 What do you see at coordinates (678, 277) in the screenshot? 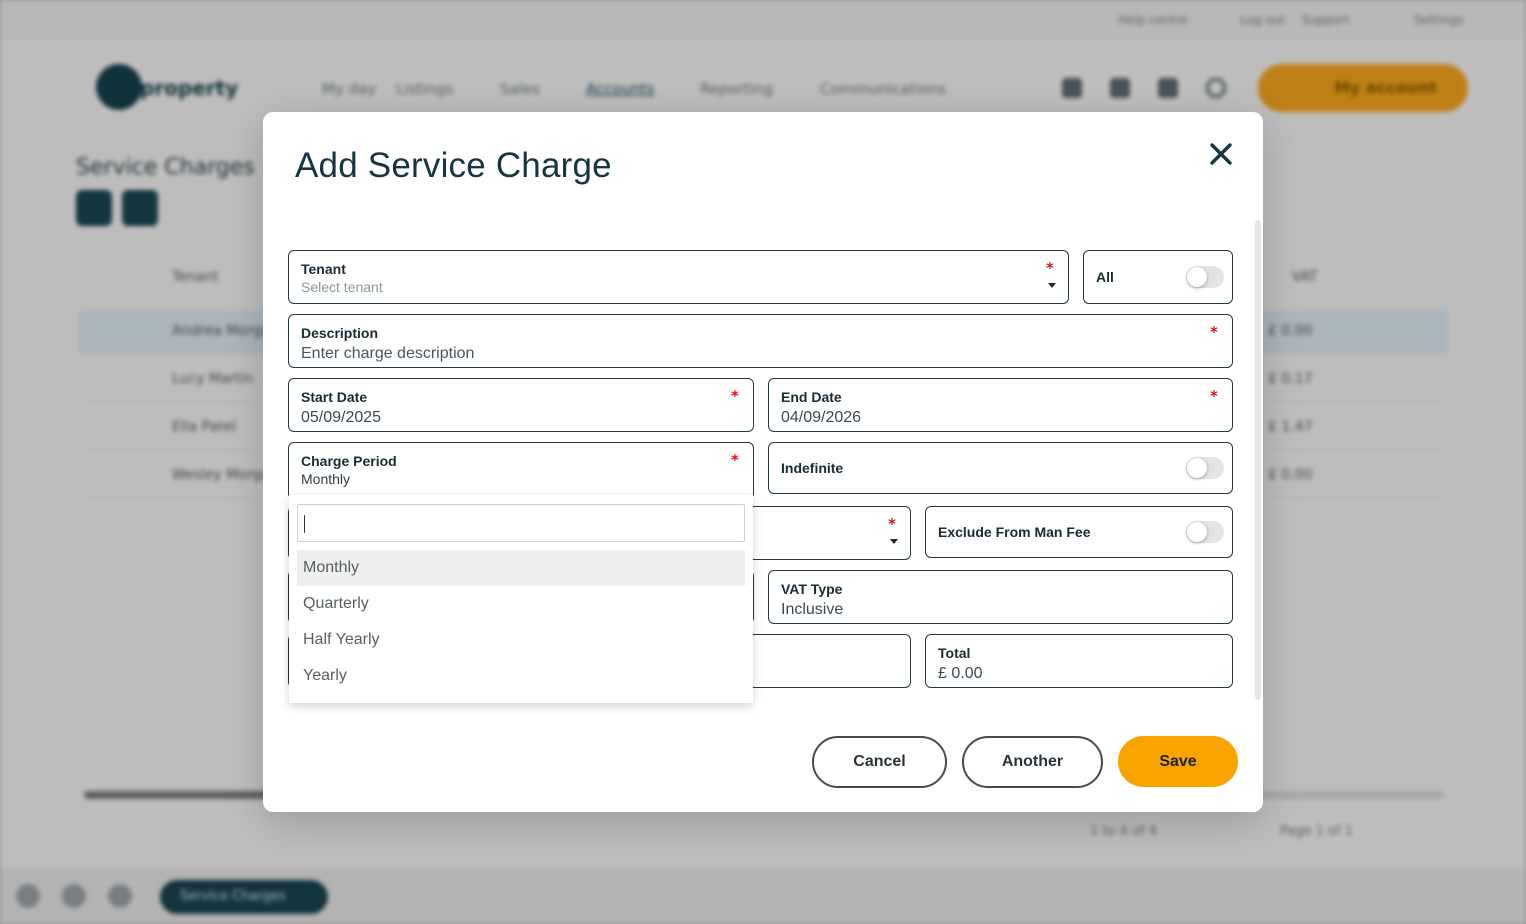
I see `tenant-select: Tenant Select tenant *` at bounding box center [678, 277].